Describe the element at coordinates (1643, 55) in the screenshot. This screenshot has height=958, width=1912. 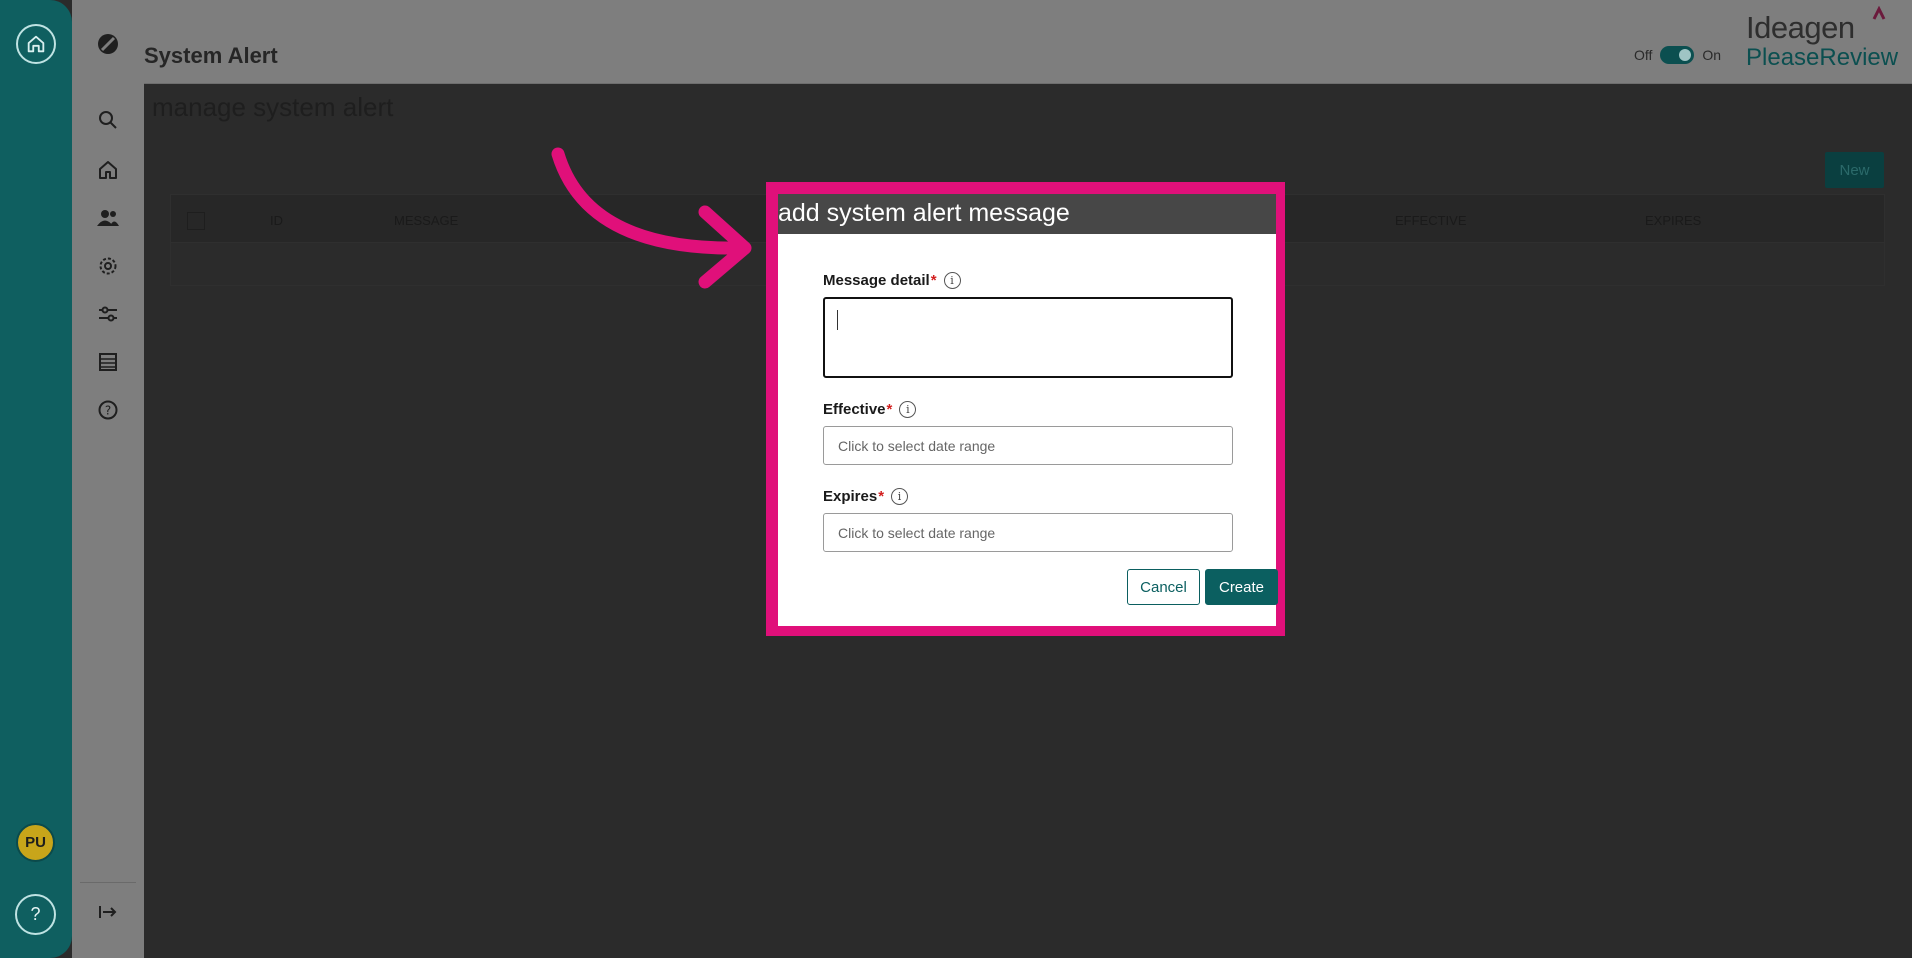
I see `toggle-off-label: Off` at that location.